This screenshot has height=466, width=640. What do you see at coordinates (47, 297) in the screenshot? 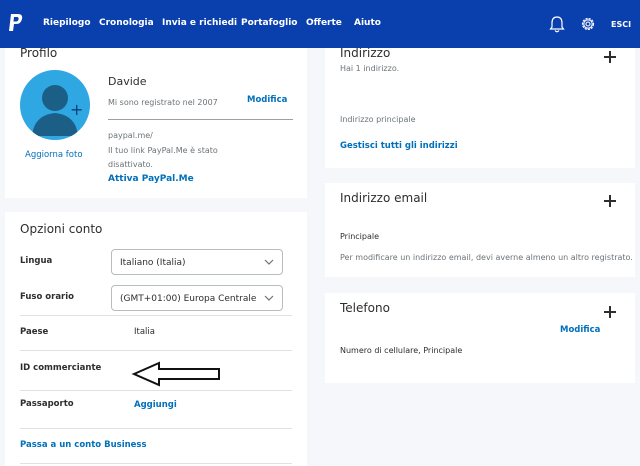
I see `timezone-label: Fuso orario` at bounding box center [47, 297].